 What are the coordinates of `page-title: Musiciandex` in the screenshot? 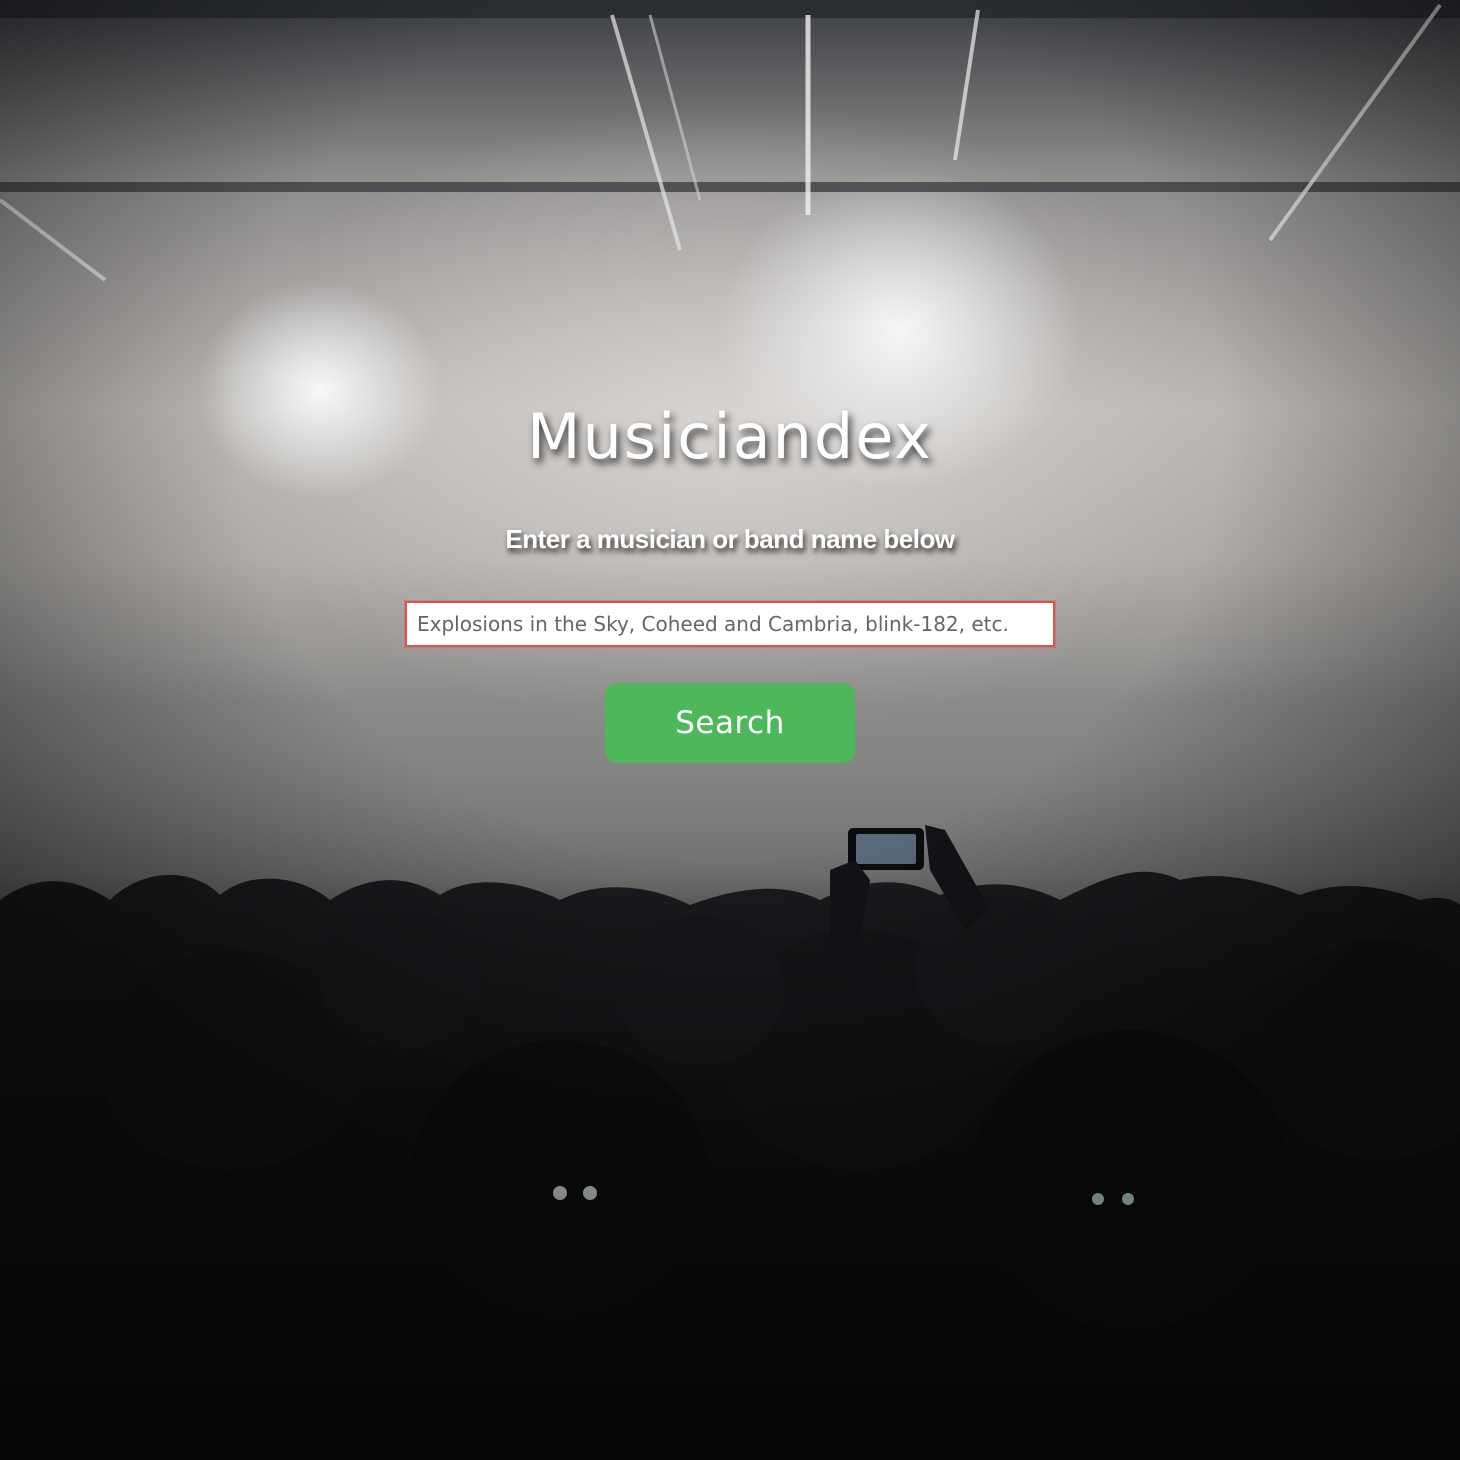 It's located at (730, 436).